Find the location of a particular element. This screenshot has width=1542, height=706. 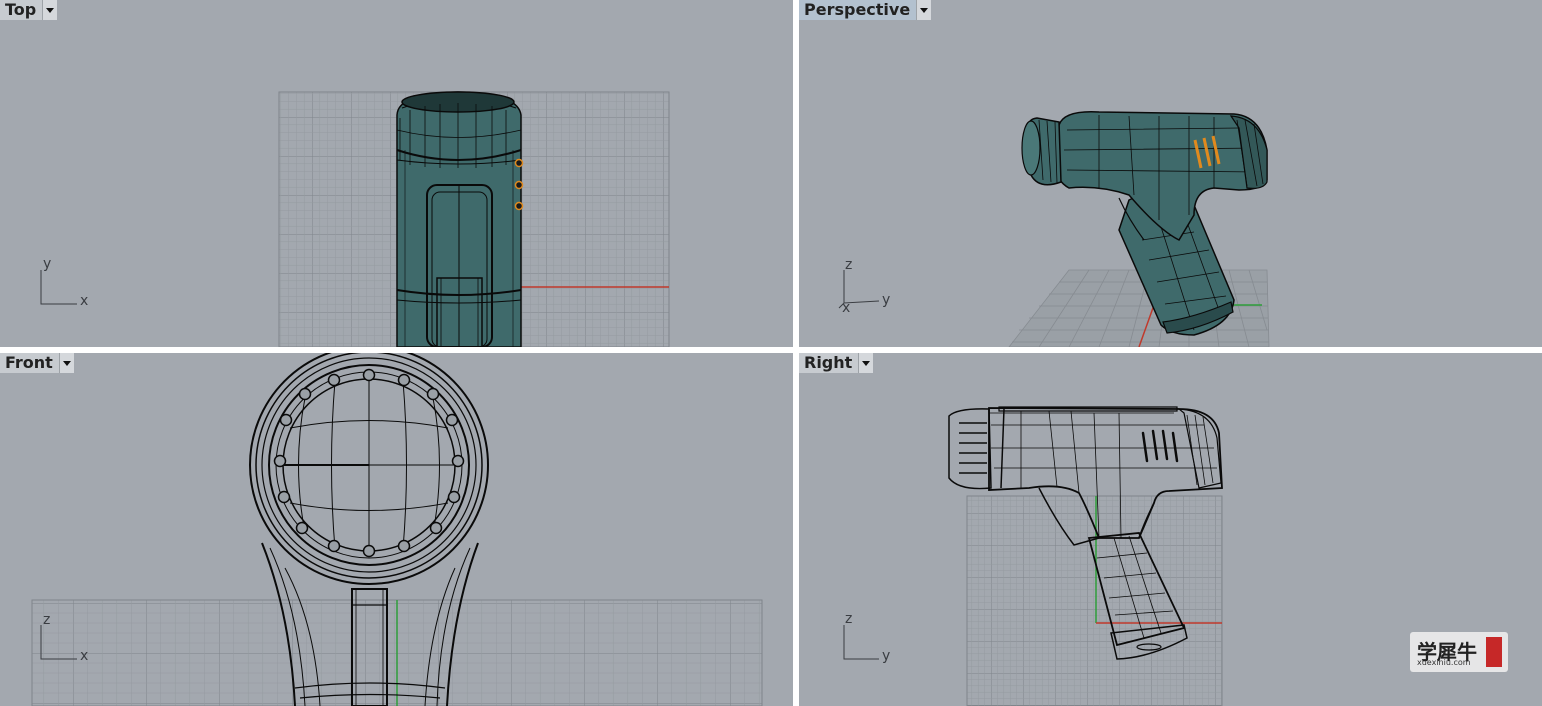

viewport-top-title: Top is located at coordinates (29, 10).